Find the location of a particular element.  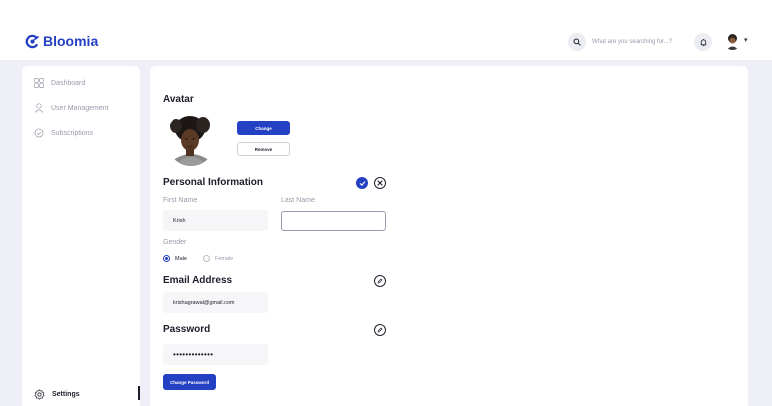

radio-selected-icon is located at coordinates (166, 258).